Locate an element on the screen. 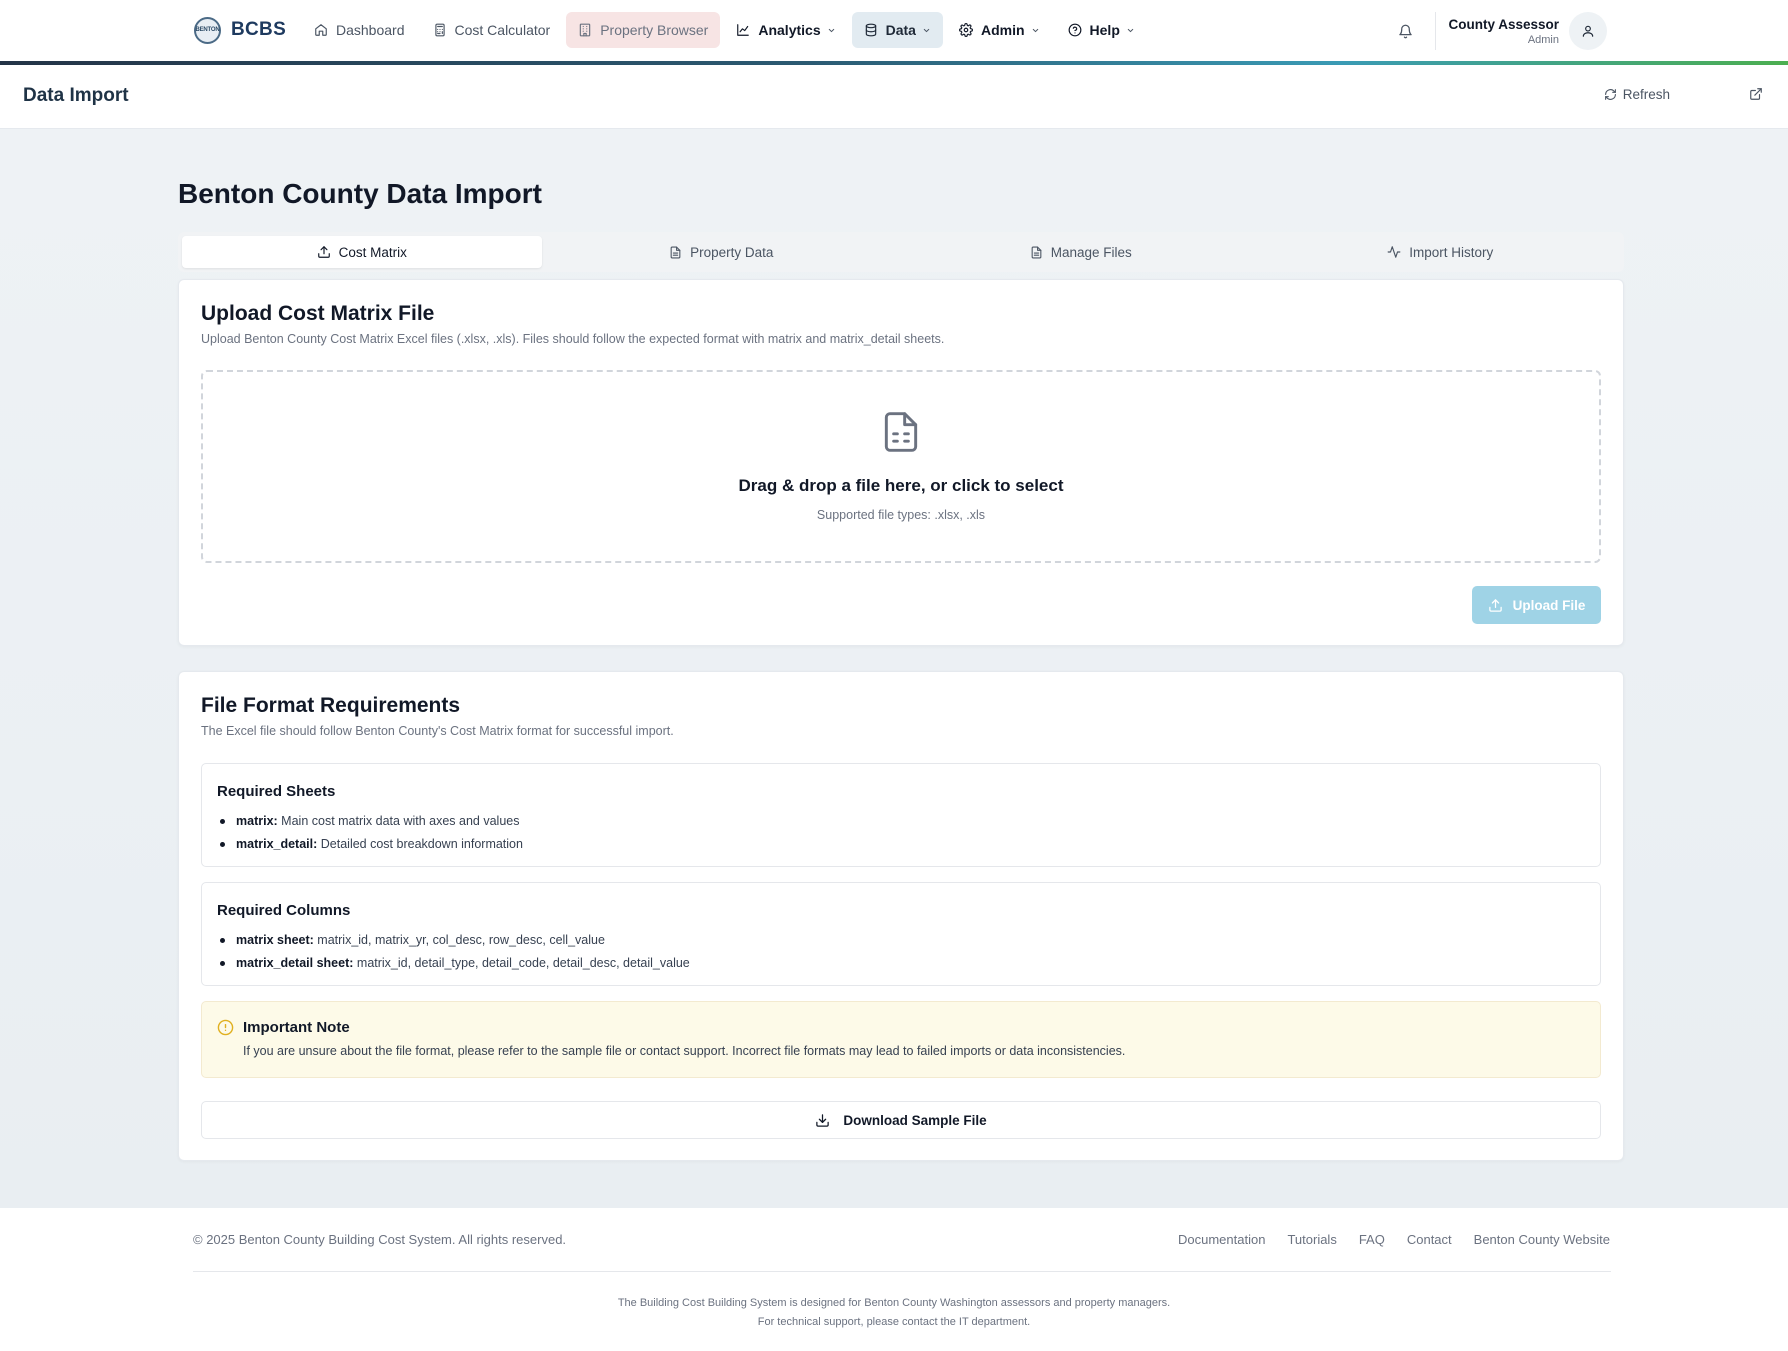 This screenshot has height=1351, width=1788. nav-item-label: Analytics is located at coordinates (789, 30).